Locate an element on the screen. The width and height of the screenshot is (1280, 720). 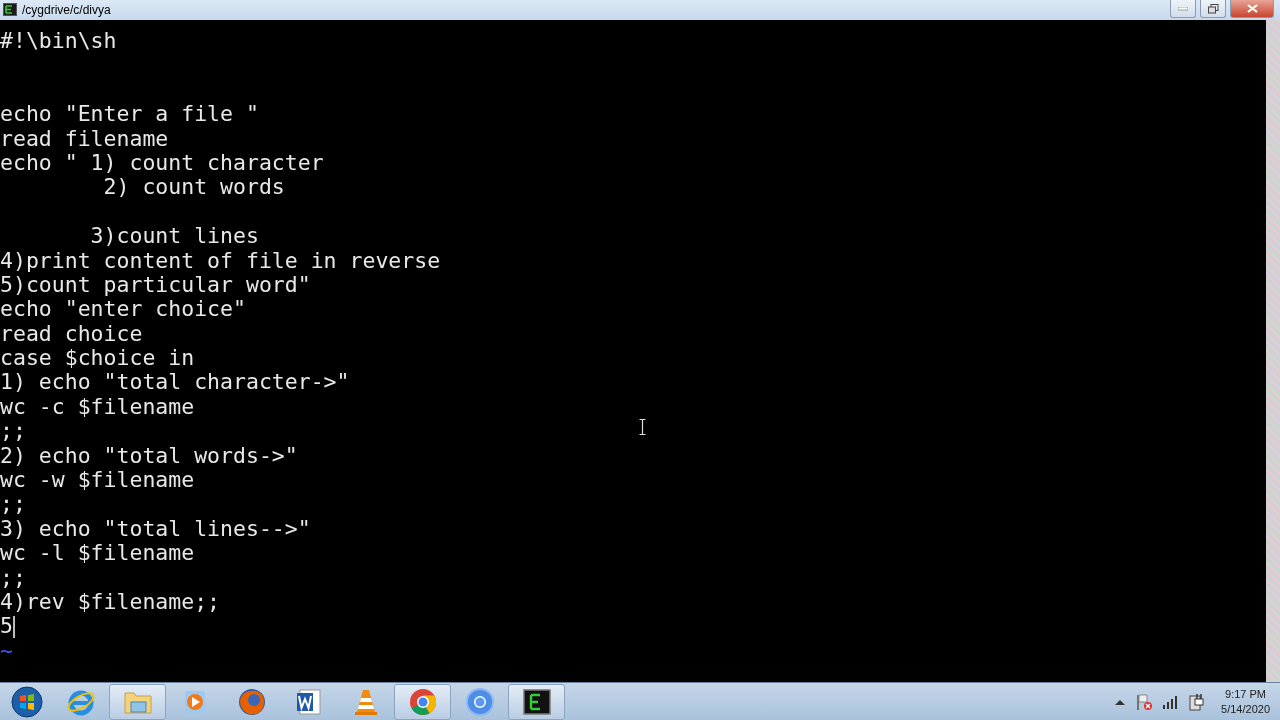
code-line: 2) echo "total words->" is located at coordinates (149, 456).